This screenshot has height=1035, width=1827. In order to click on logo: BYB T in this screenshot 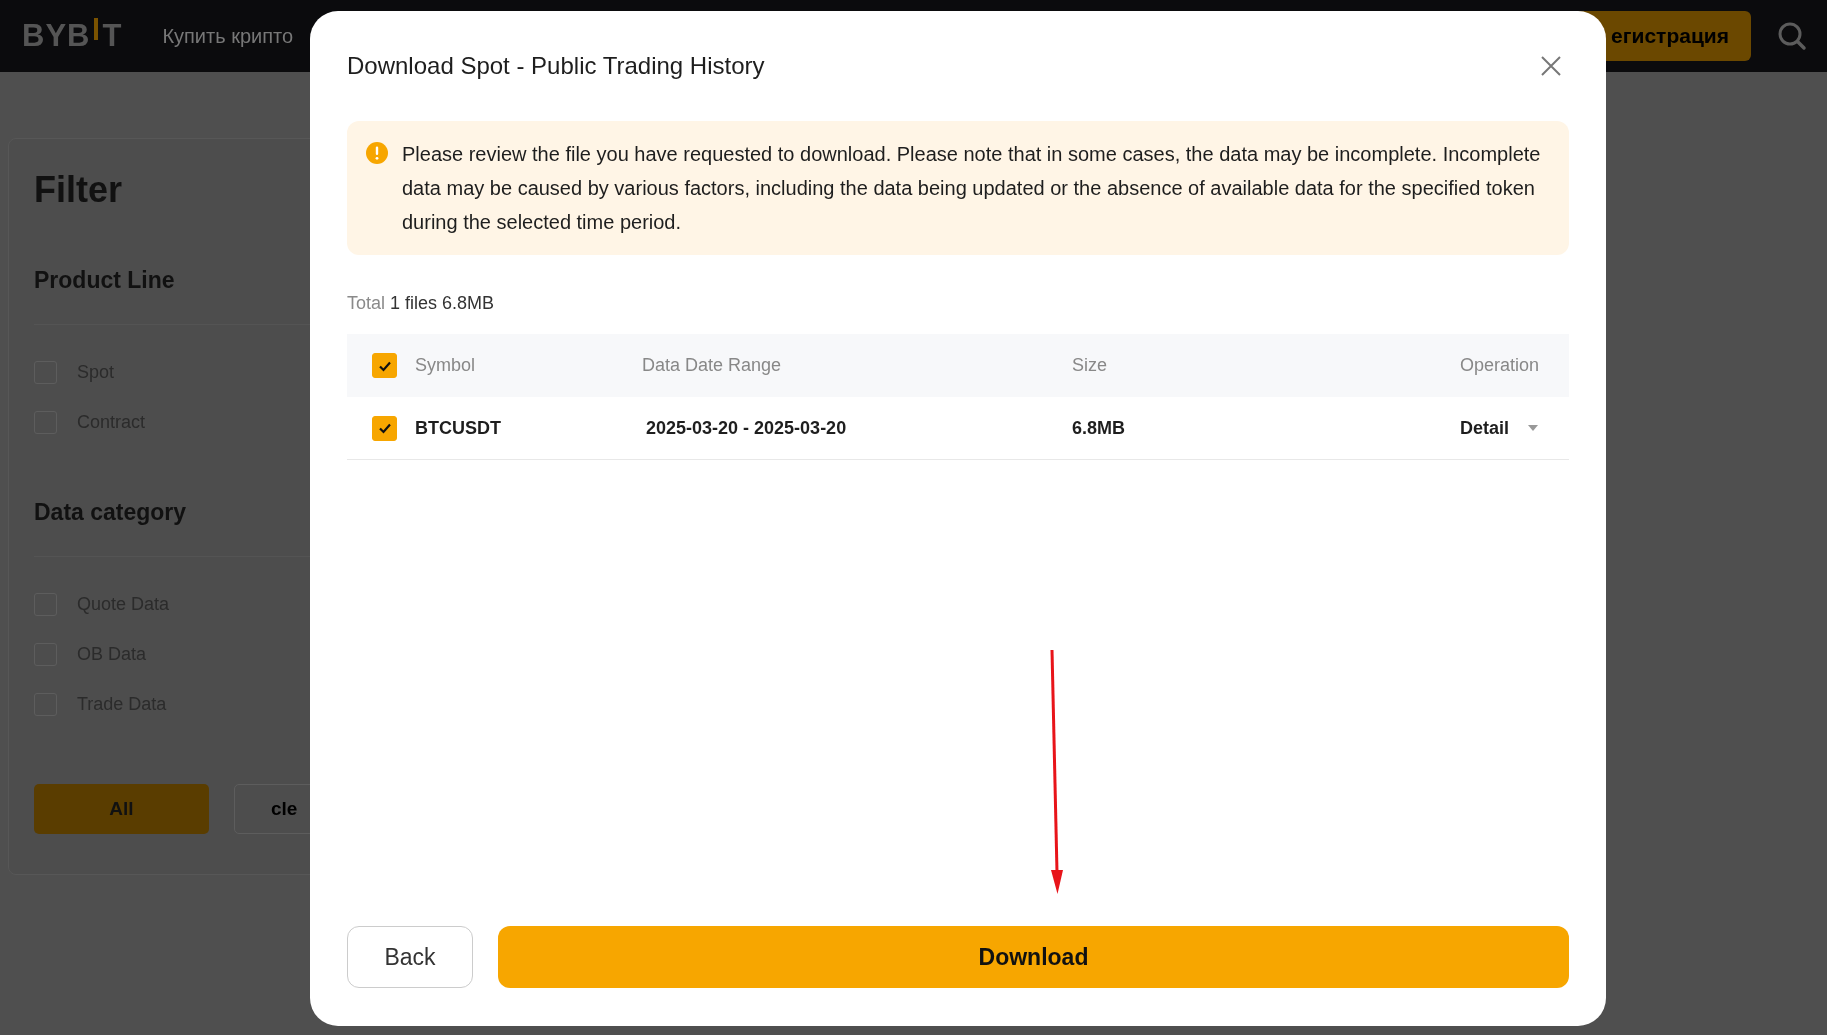, I will do `click(72, 36)`.